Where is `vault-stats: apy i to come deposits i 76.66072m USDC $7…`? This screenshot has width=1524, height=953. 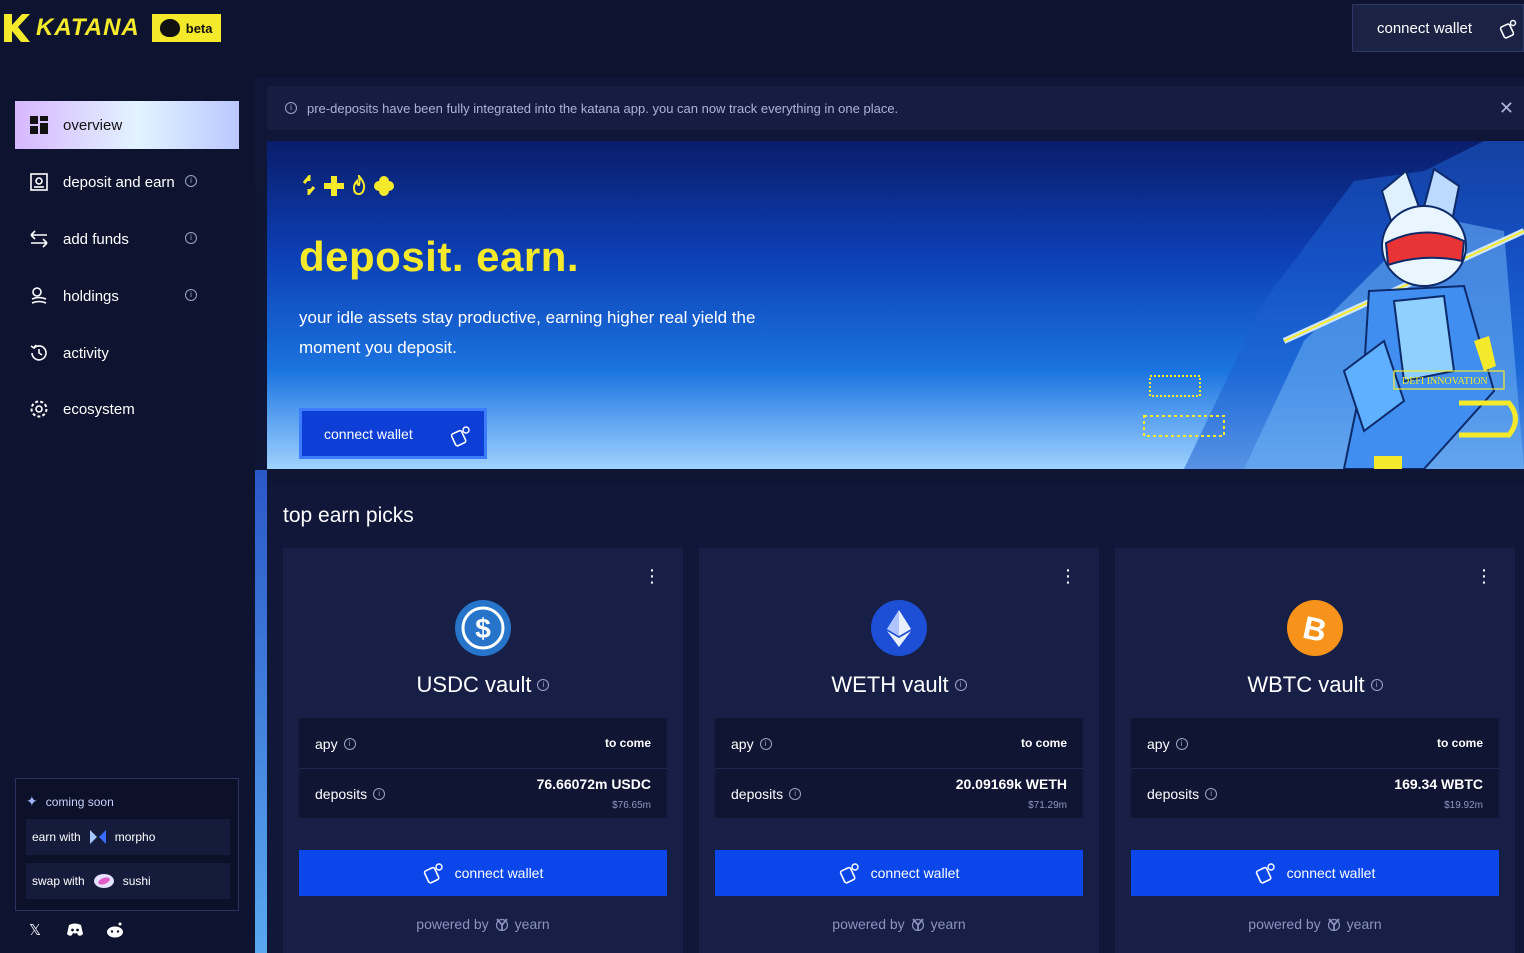 vault-stats: apy i to come deposits i 76.66072m USDC $7… is located at coordinates (483, 768).